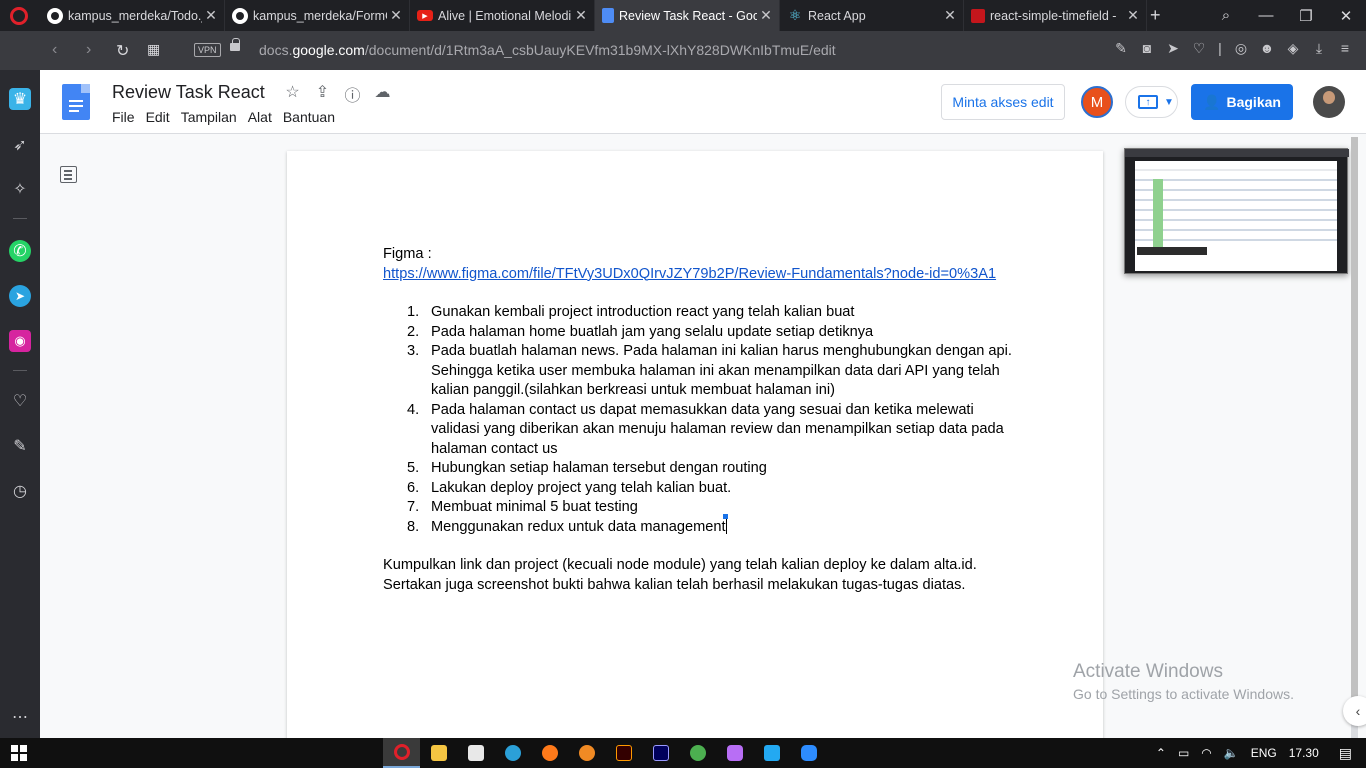 The image size is (1366, 768). What do you see at coordinates (438, 753) in the screenshot?
I see `taskbar-explorer` at bounding box center [438, 753].